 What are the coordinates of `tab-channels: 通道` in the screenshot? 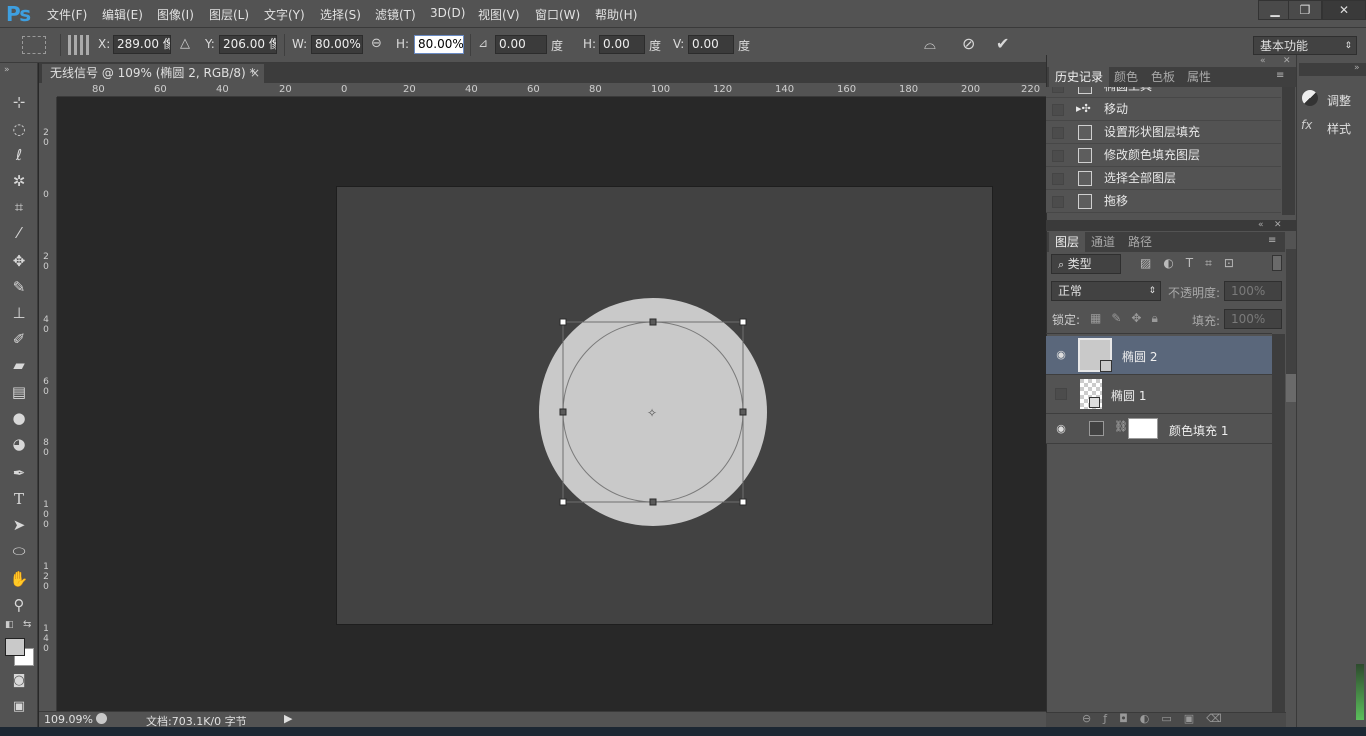 It's located at (1103, 242).